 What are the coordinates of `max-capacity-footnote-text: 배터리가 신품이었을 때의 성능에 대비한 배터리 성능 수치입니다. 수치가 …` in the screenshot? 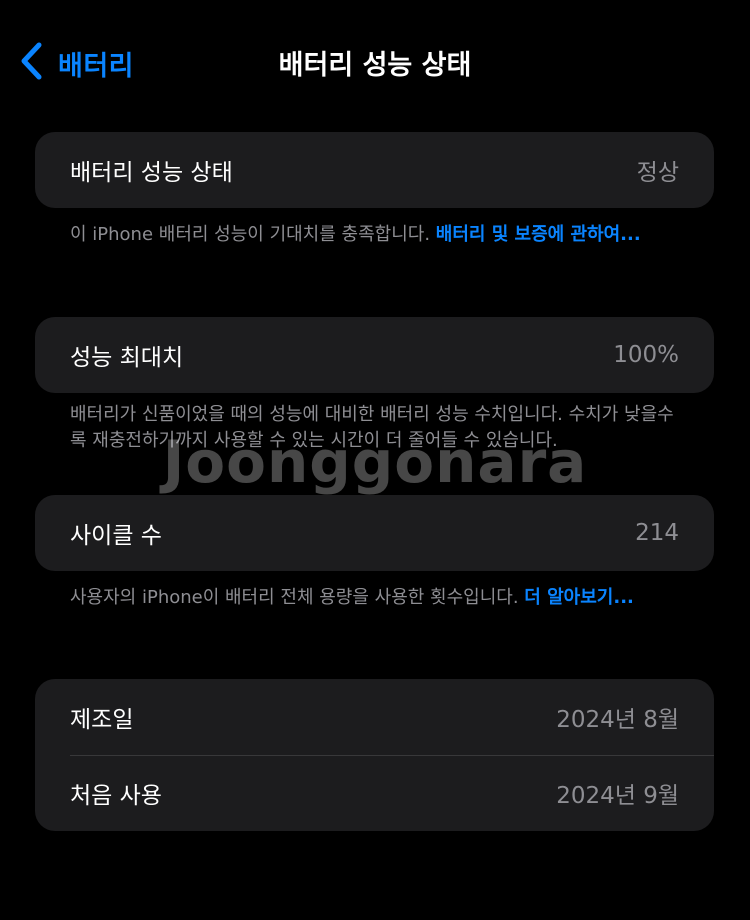 It's located at (372, 427).